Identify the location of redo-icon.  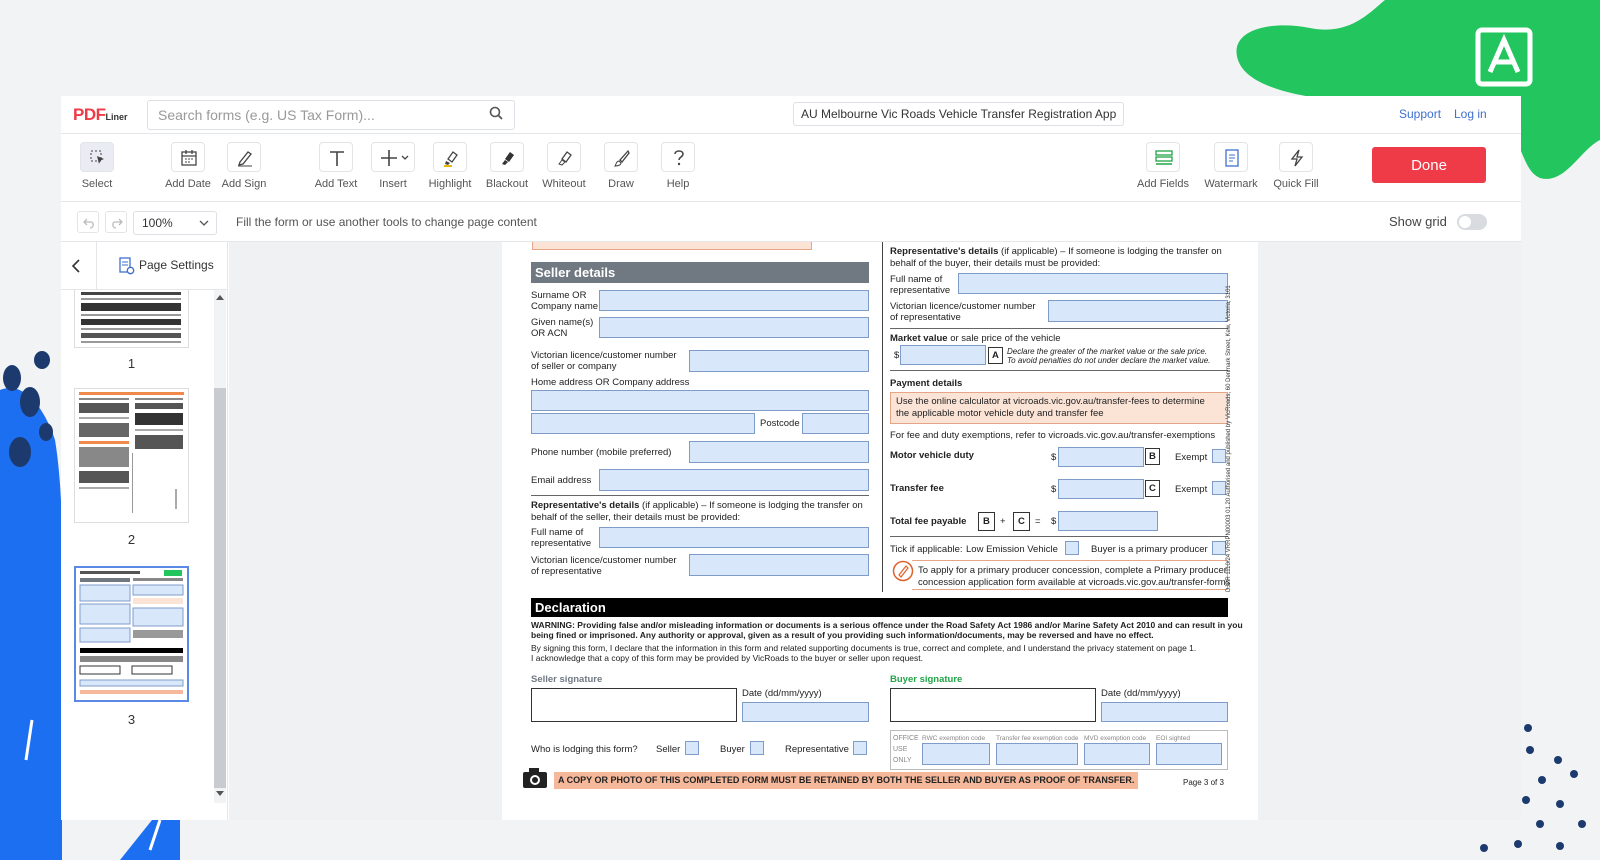
(117, 223).